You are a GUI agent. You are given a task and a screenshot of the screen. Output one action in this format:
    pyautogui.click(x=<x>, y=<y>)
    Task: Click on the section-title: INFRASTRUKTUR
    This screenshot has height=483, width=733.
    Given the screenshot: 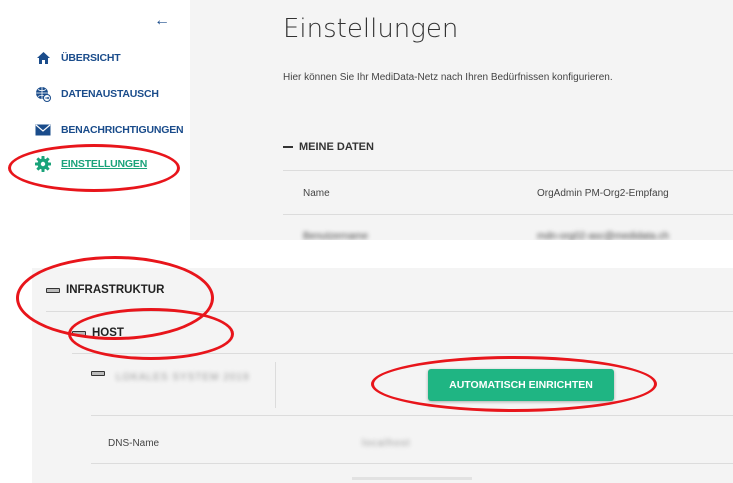 What is the action you would take?
    pyautogui.click(x=115, y=290)
    